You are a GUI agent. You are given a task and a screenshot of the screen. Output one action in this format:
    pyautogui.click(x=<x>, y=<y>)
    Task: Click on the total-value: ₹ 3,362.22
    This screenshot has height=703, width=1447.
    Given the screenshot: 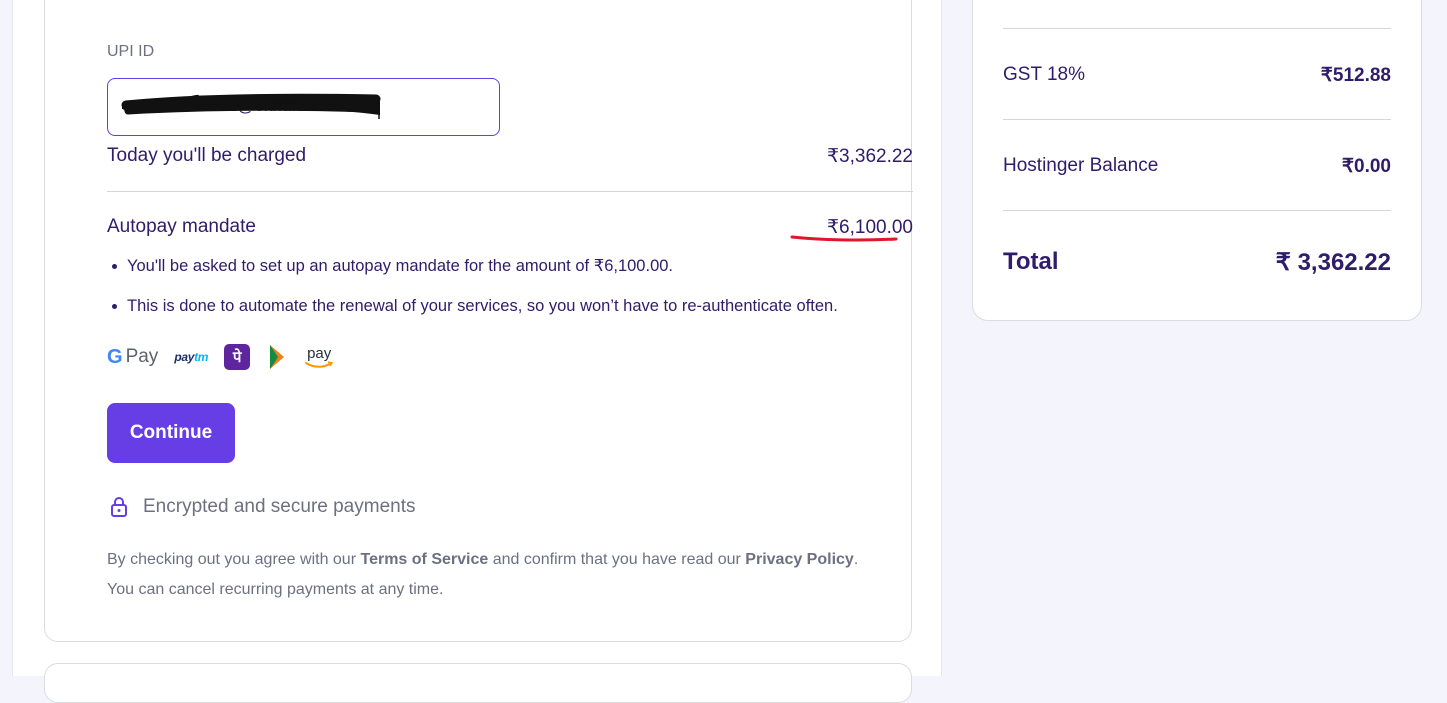 What is the action you would take?
    pyautogui.click(x=1333, y=262)
    